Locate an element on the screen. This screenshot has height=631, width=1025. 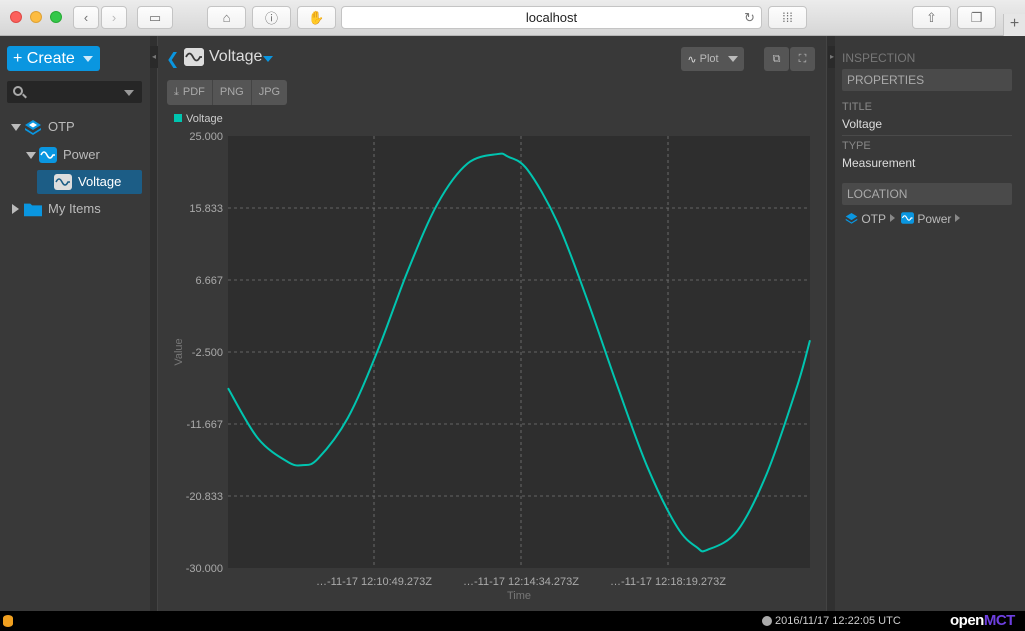
back-button: ‹ is located at coordinates (86, 17).